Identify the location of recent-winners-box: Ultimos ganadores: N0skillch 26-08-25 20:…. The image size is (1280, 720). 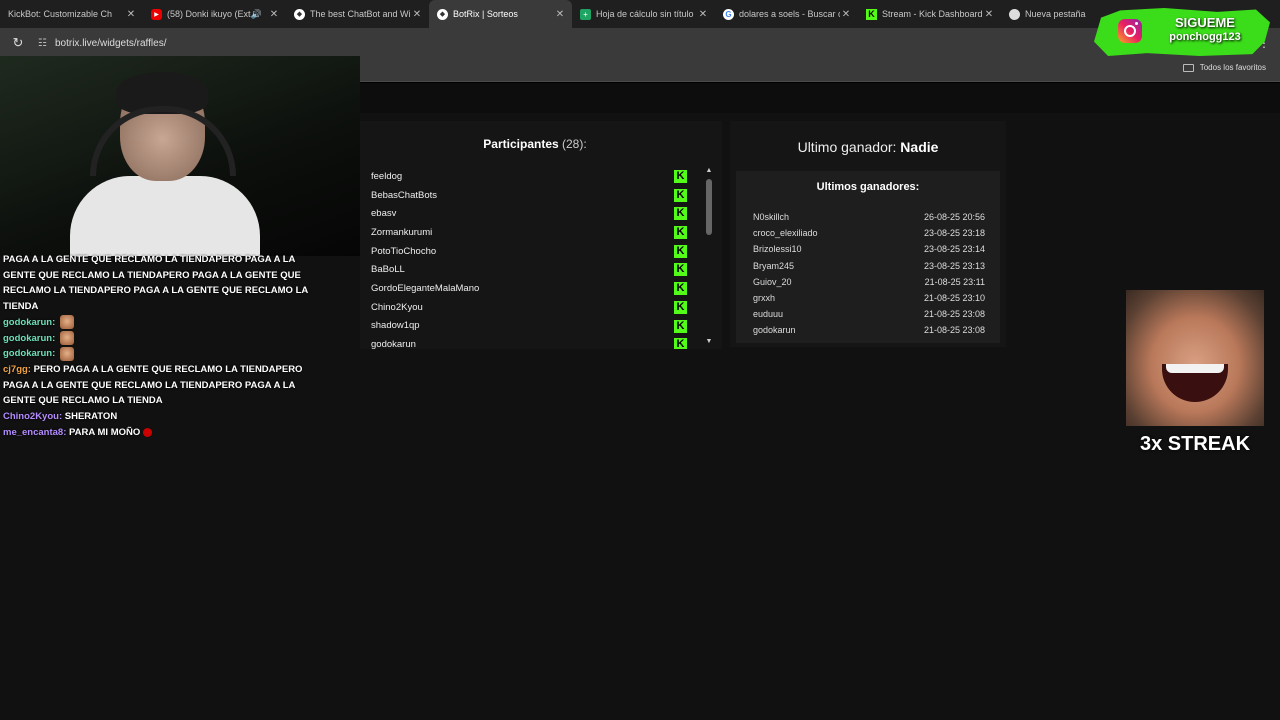
(868, 257).